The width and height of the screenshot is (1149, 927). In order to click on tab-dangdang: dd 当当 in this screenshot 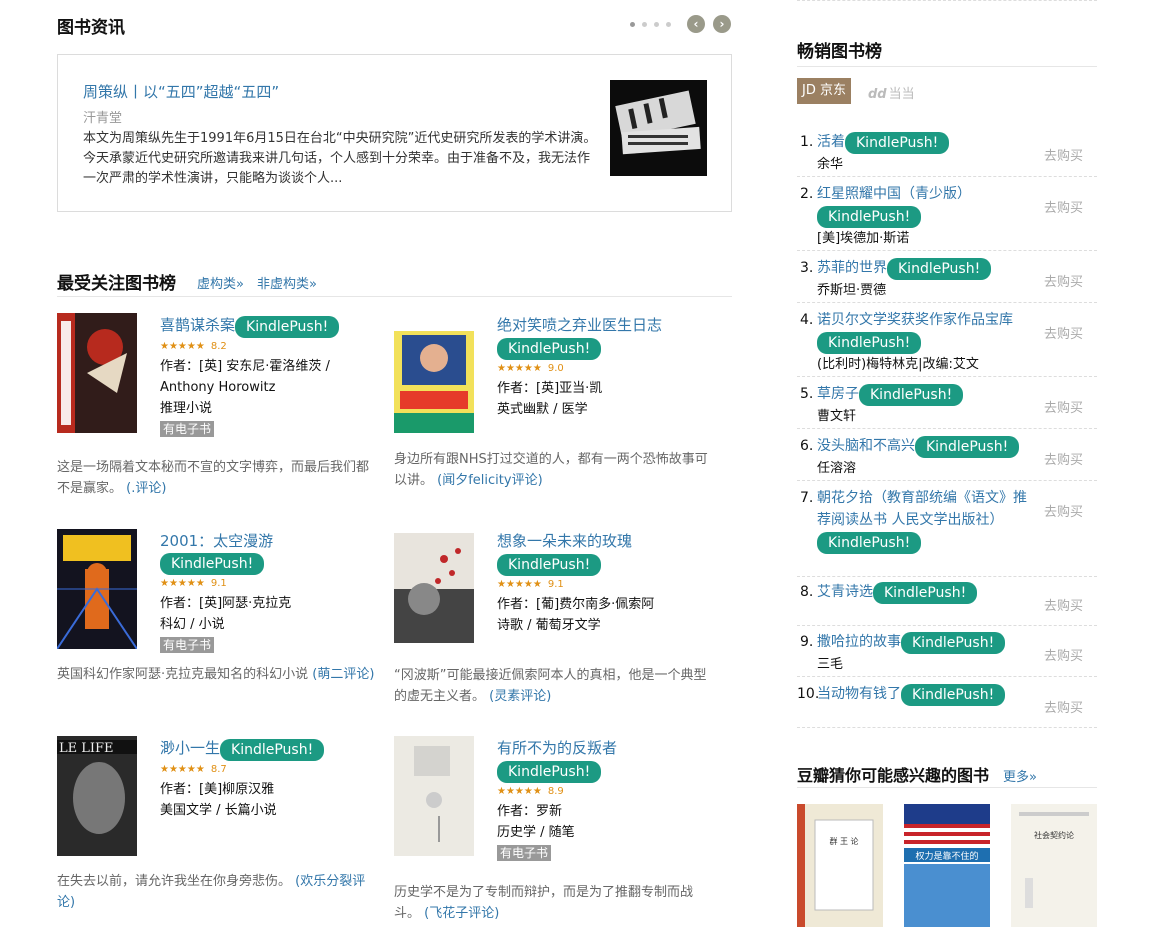, I will do `click(891, 92)`.